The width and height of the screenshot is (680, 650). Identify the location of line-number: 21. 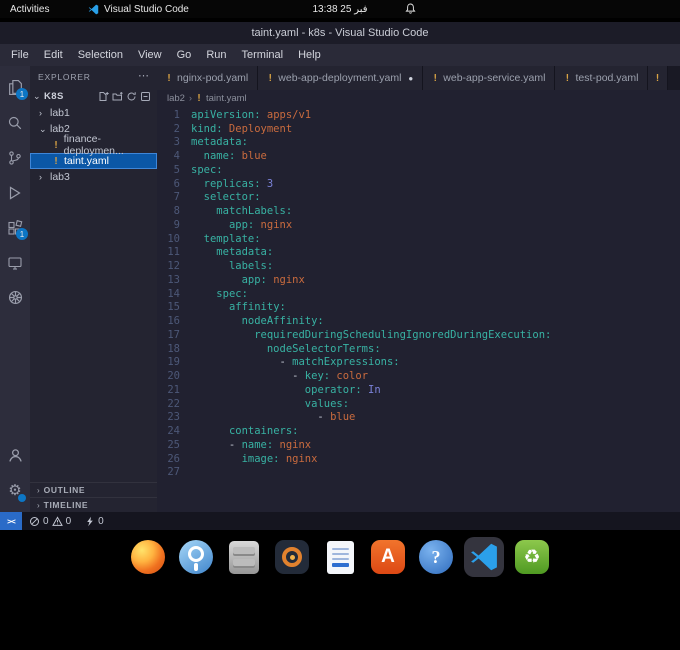
(173, 389).